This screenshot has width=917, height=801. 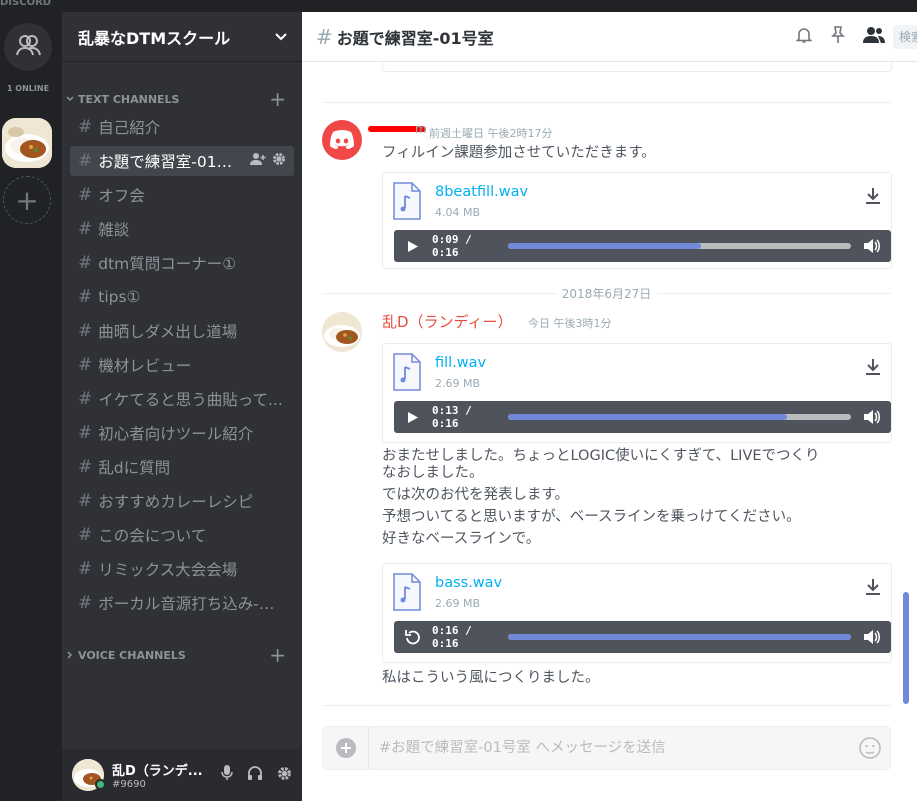 What do you see at coordinates (906, 648) in the screenshot?
I see `scrollbar-thumb` at bounding box center [906, 648].